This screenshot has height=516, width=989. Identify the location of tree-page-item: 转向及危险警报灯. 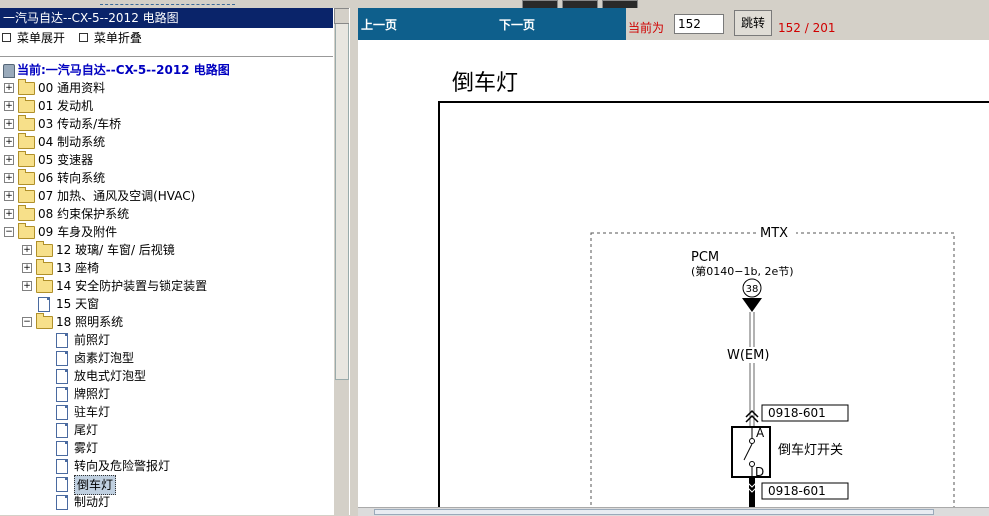
(165, 466).